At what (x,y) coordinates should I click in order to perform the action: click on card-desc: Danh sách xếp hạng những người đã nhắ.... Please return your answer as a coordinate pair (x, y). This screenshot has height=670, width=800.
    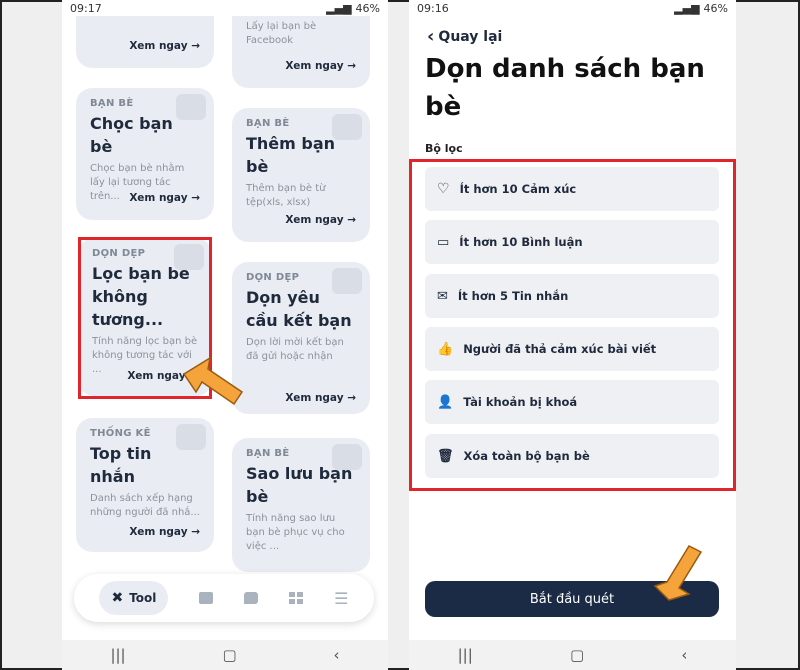
    Looking at the image, I should click on (145, 505).